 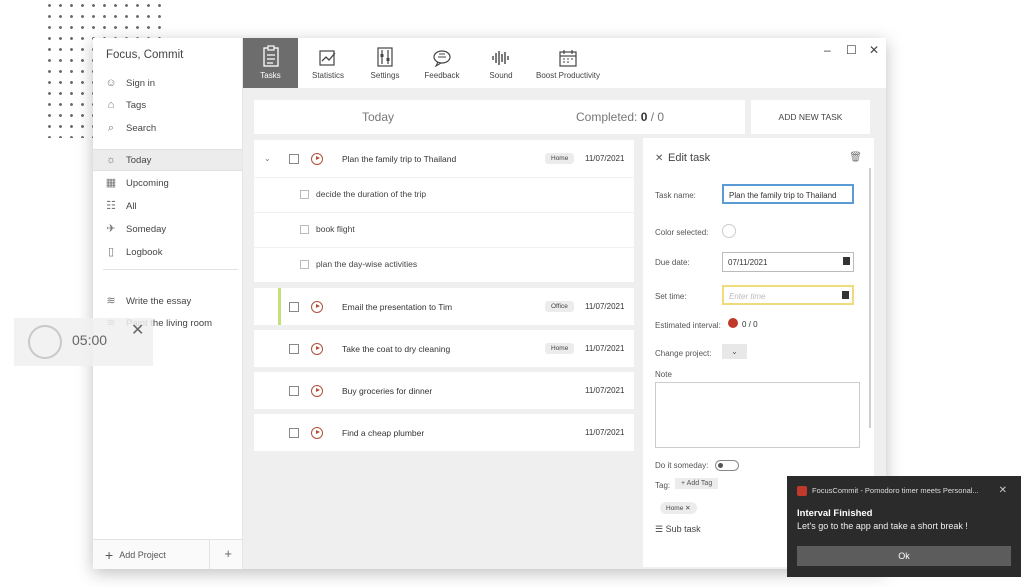 What do you see at coordinates (678, 508) in the screenshot?
I see `tag-chip: Home ✕` at bounding box center [678, 508].